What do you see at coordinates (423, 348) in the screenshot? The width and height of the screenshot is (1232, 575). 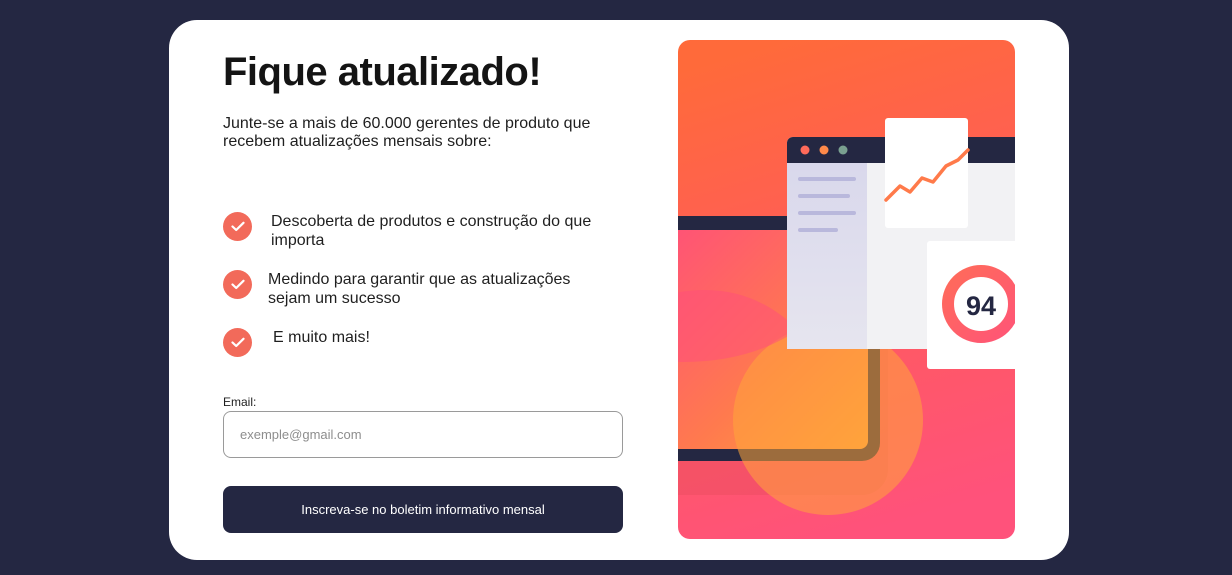 I see `list-item: E muito mais!` at bounding box center [423, 348].